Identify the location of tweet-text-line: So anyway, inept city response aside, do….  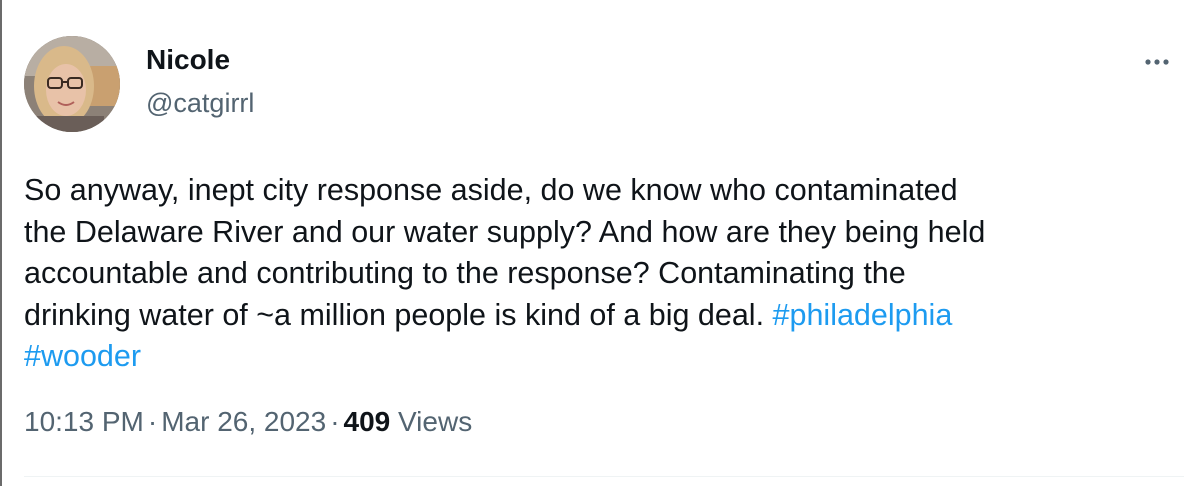
(491, 190).